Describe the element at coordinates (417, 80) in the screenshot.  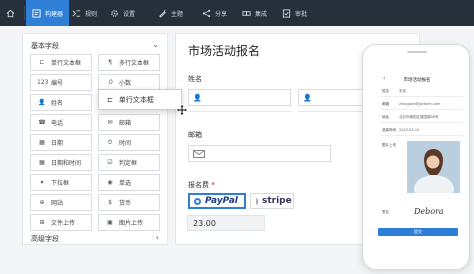
I see `mobile-form-title: 市场活动报名` at that location.